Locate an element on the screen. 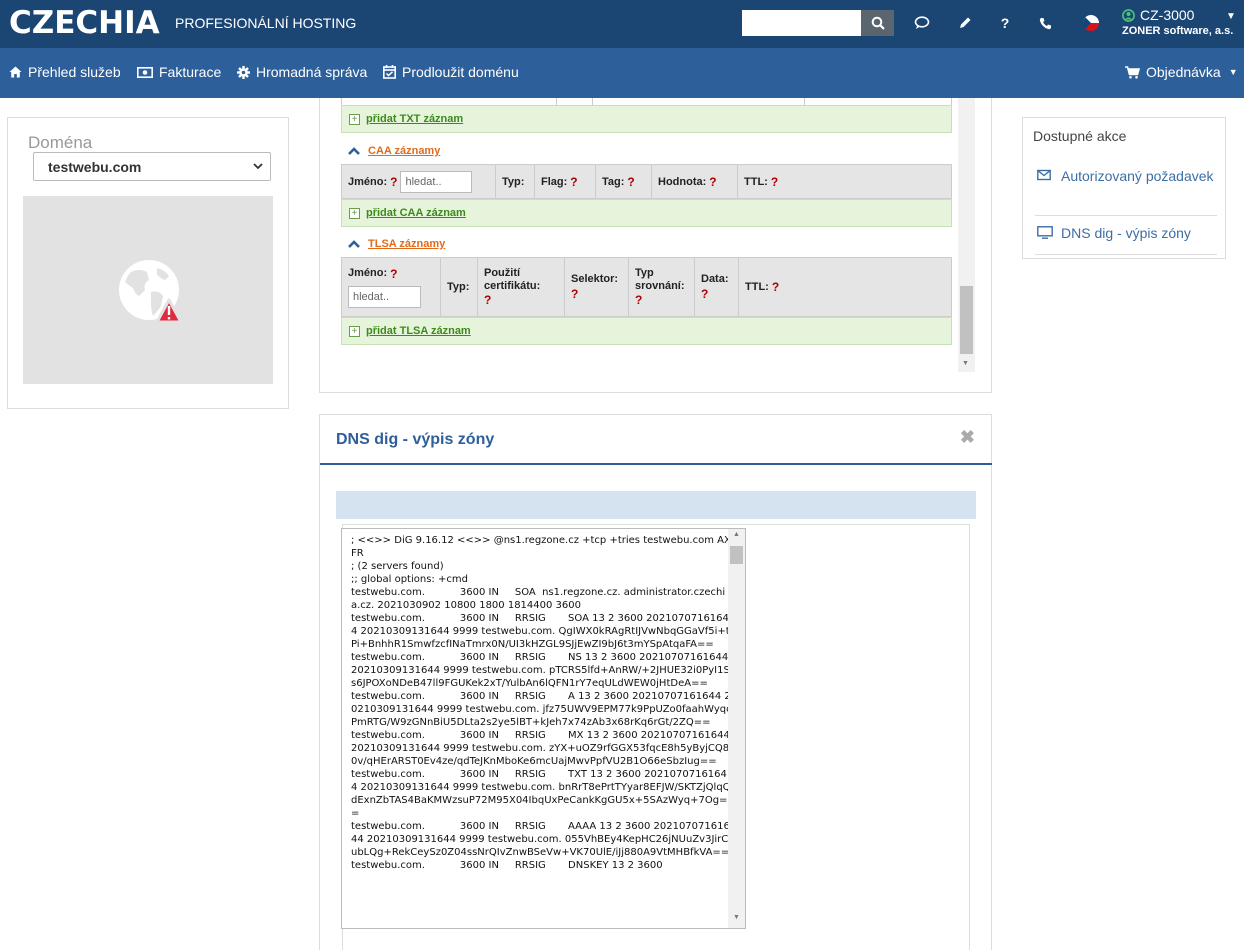  caa-type-label: Typ: is located at coordinates (513, 181).